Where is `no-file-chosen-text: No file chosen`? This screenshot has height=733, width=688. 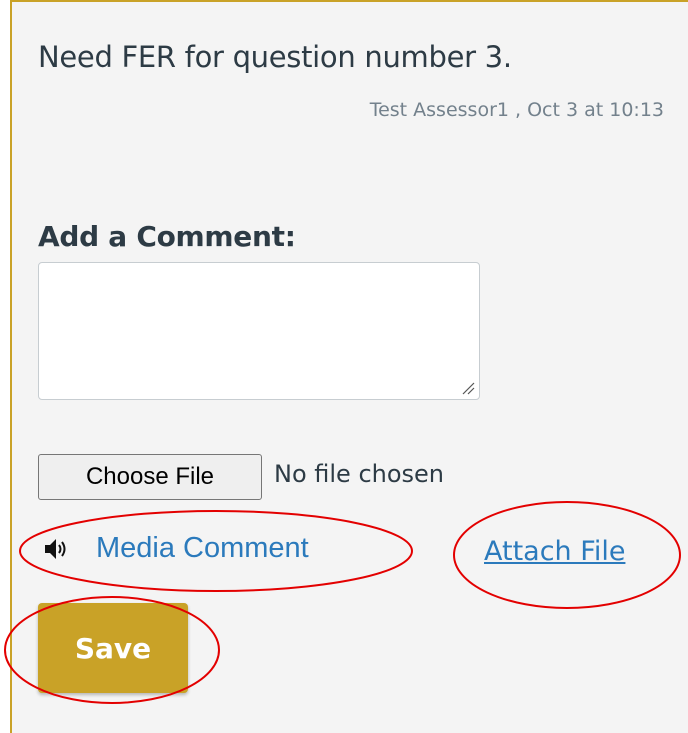 no-file-chosen-text: No file chosen is located at coordinates (359, 474).